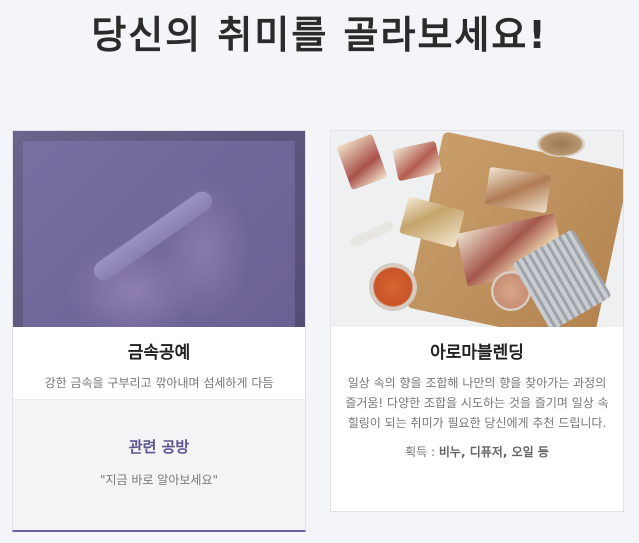 The height and width of the screenshot is (543, 639). I want to click on card-title: 금속공예, so click(159, 353).